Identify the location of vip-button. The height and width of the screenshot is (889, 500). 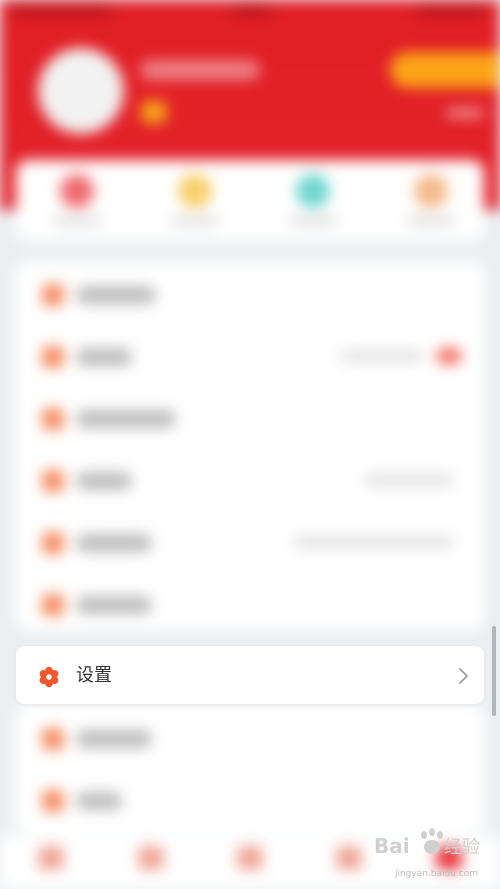
(445, 70).